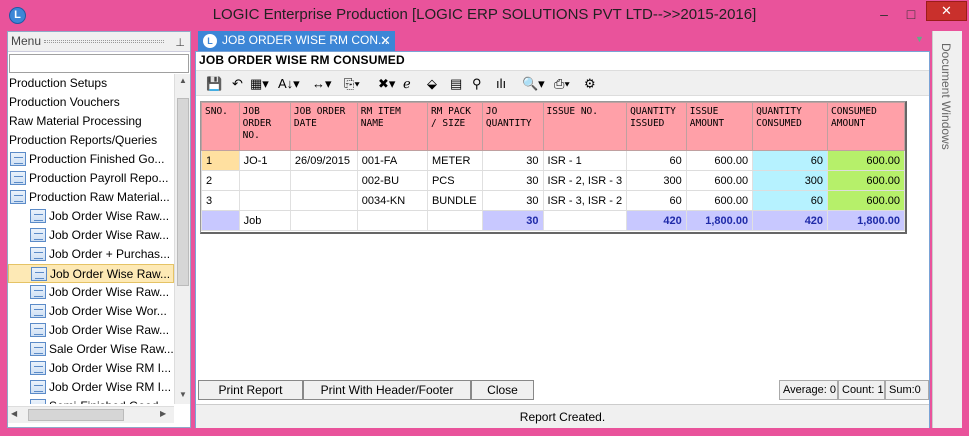  Describe the element at coordinates (392, 200) in the screenshot. I see `table-cell: 0034-KN` at that location.